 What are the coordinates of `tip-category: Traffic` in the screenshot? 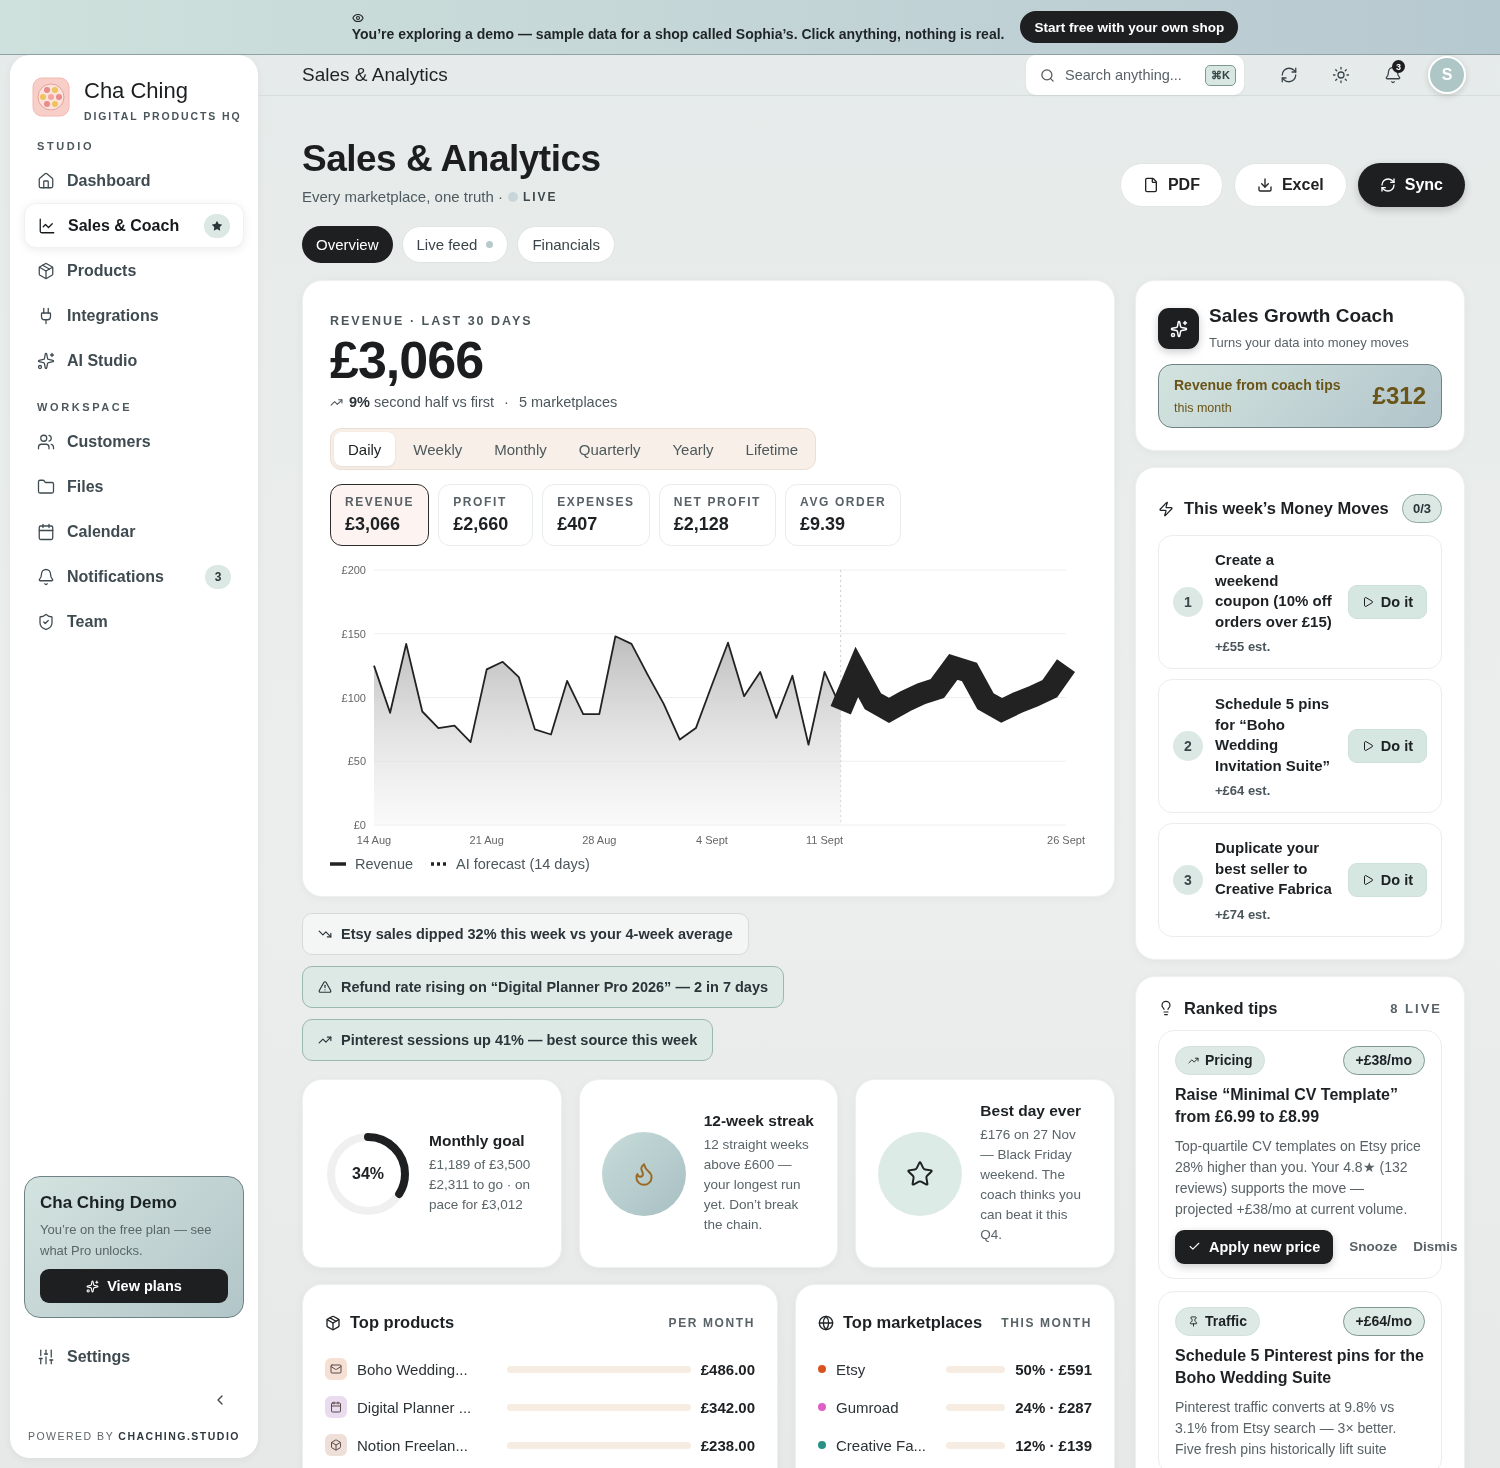 It's located at (1217, 1321).